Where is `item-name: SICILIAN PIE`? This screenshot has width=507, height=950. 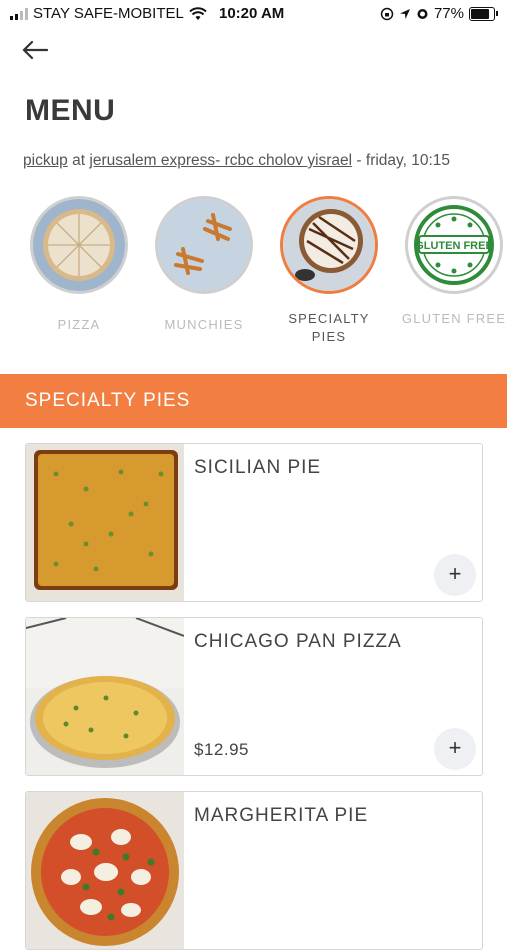
item-name: SICILIAN PIE is located at coordinates (258, 467).